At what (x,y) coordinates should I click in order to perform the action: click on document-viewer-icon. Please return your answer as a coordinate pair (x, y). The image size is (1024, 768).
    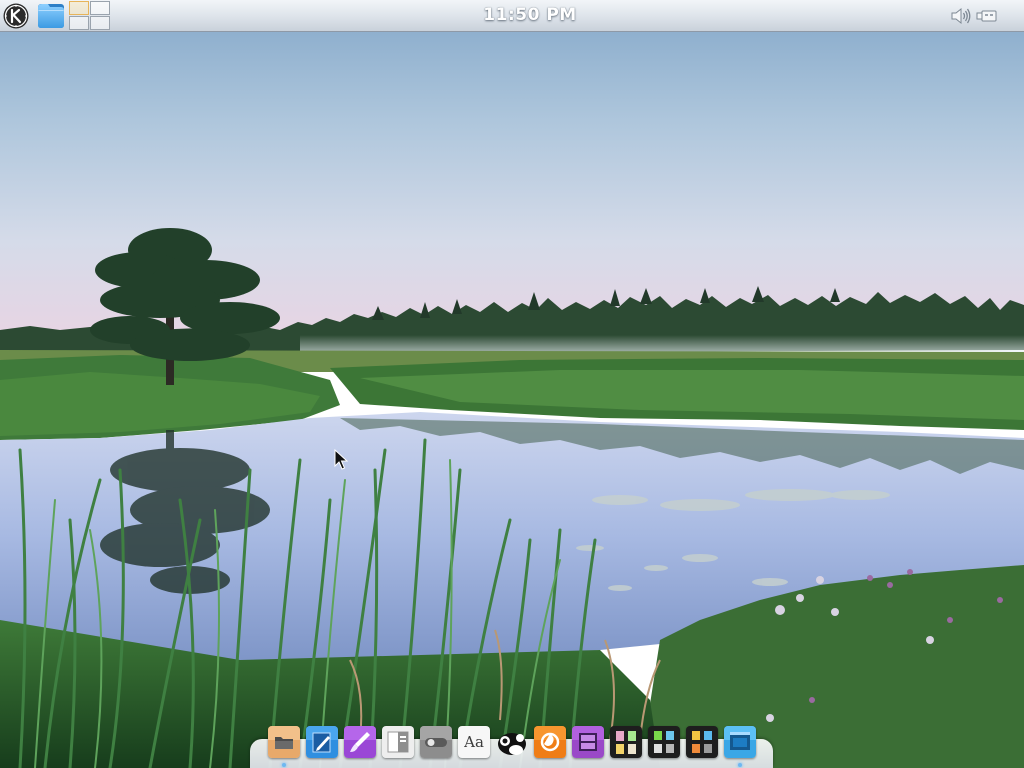
    Looking at the image, I should click on (398, 742).